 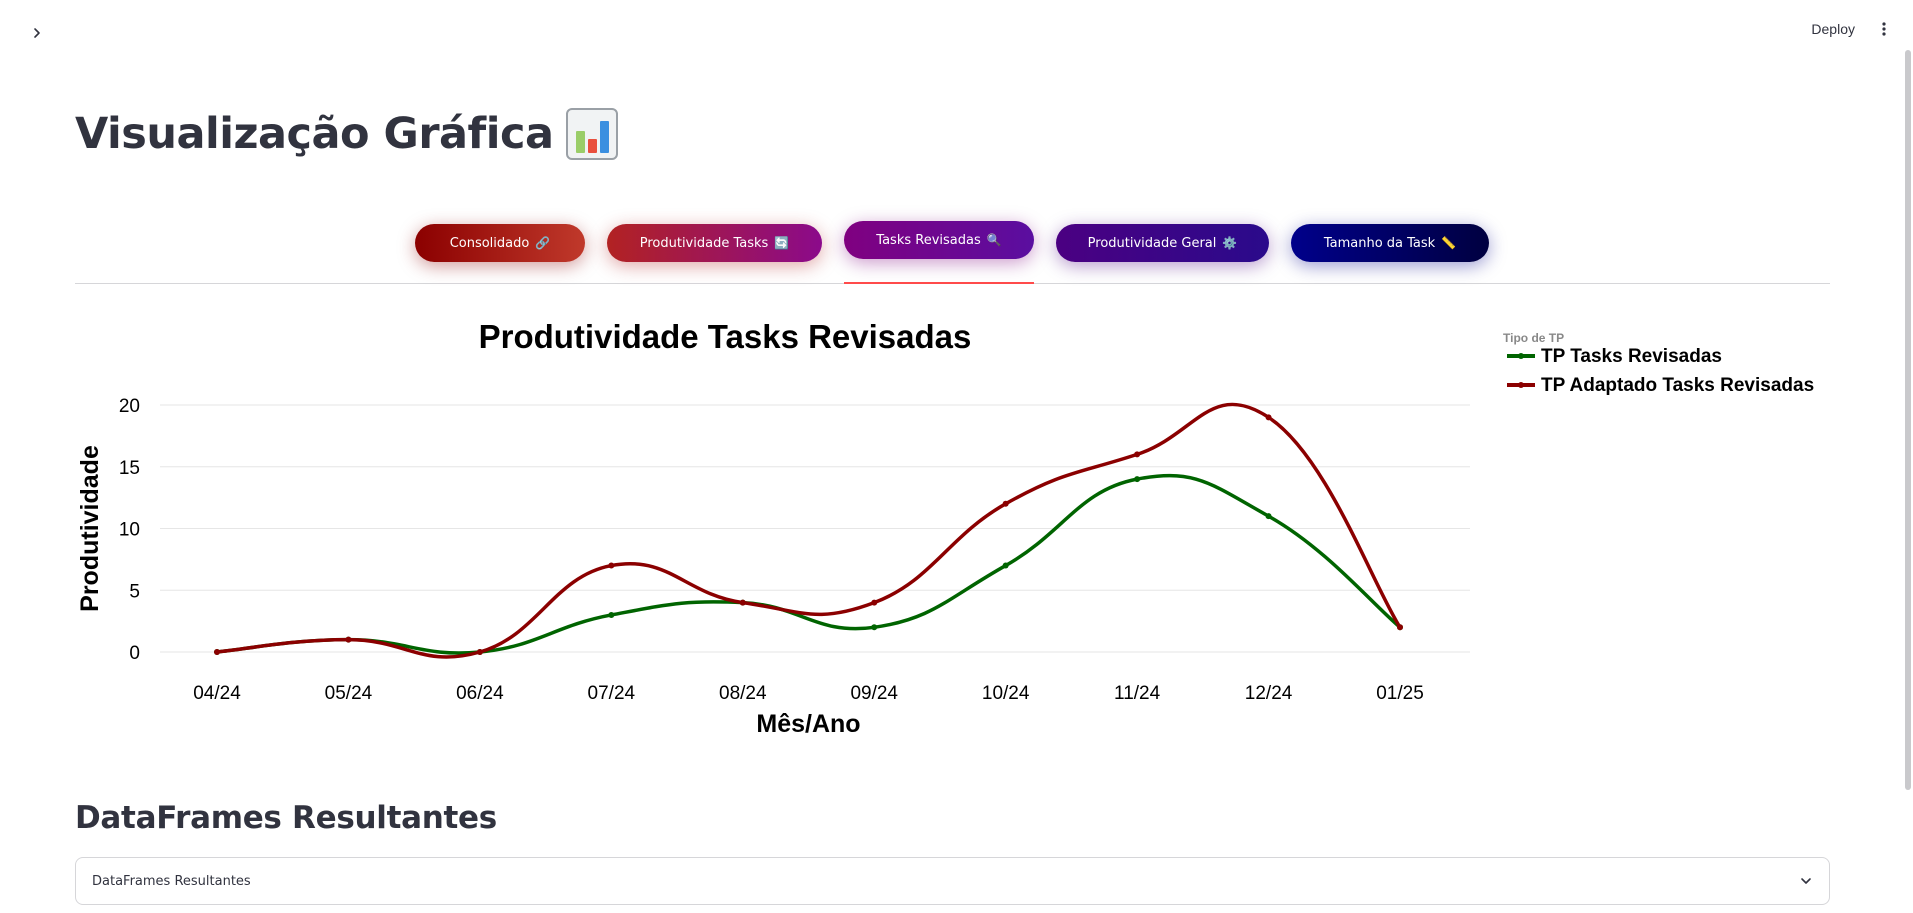 What do you see at coordinates (480, 693) in the screenshot?
I see `x-tick-label: 06/24` at bounding box center [480, 693].